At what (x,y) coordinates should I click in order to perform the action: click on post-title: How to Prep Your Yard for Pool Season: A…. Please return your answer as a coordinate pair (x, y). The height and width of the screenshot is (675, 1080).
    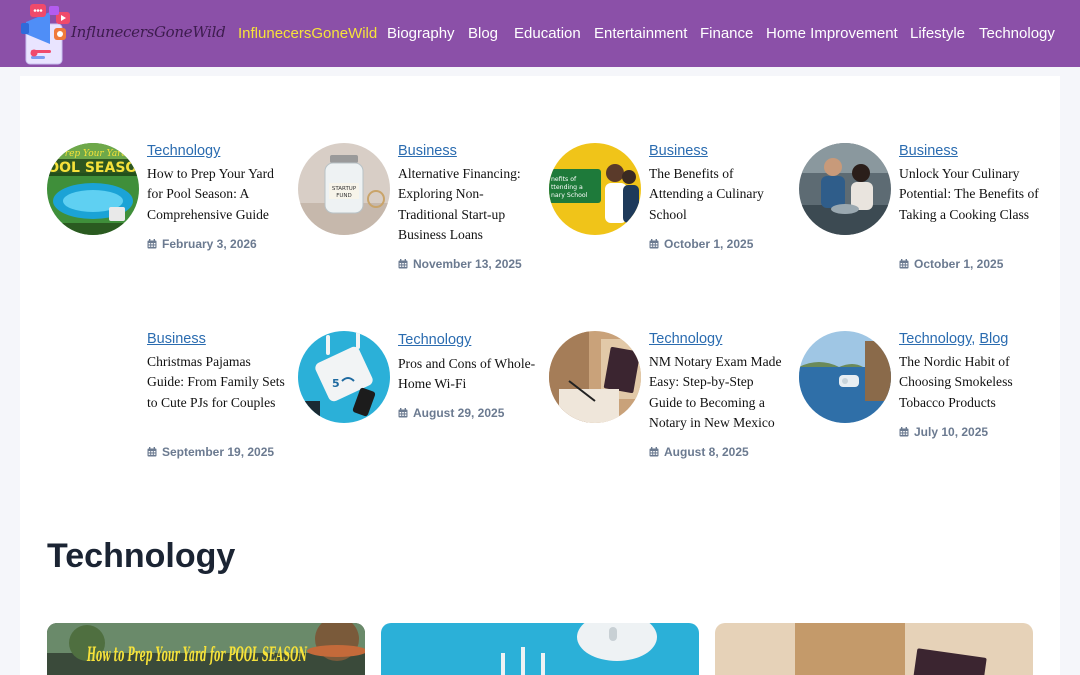
    Looking at the image, I should click on (217, 194).